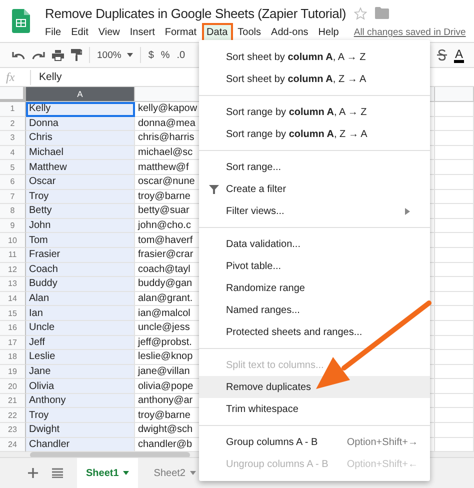 This screenshot has width=474, height=488. Describe the element at coordinates (13, 211) in the screenshot. I see `row-number: 8` at that location.